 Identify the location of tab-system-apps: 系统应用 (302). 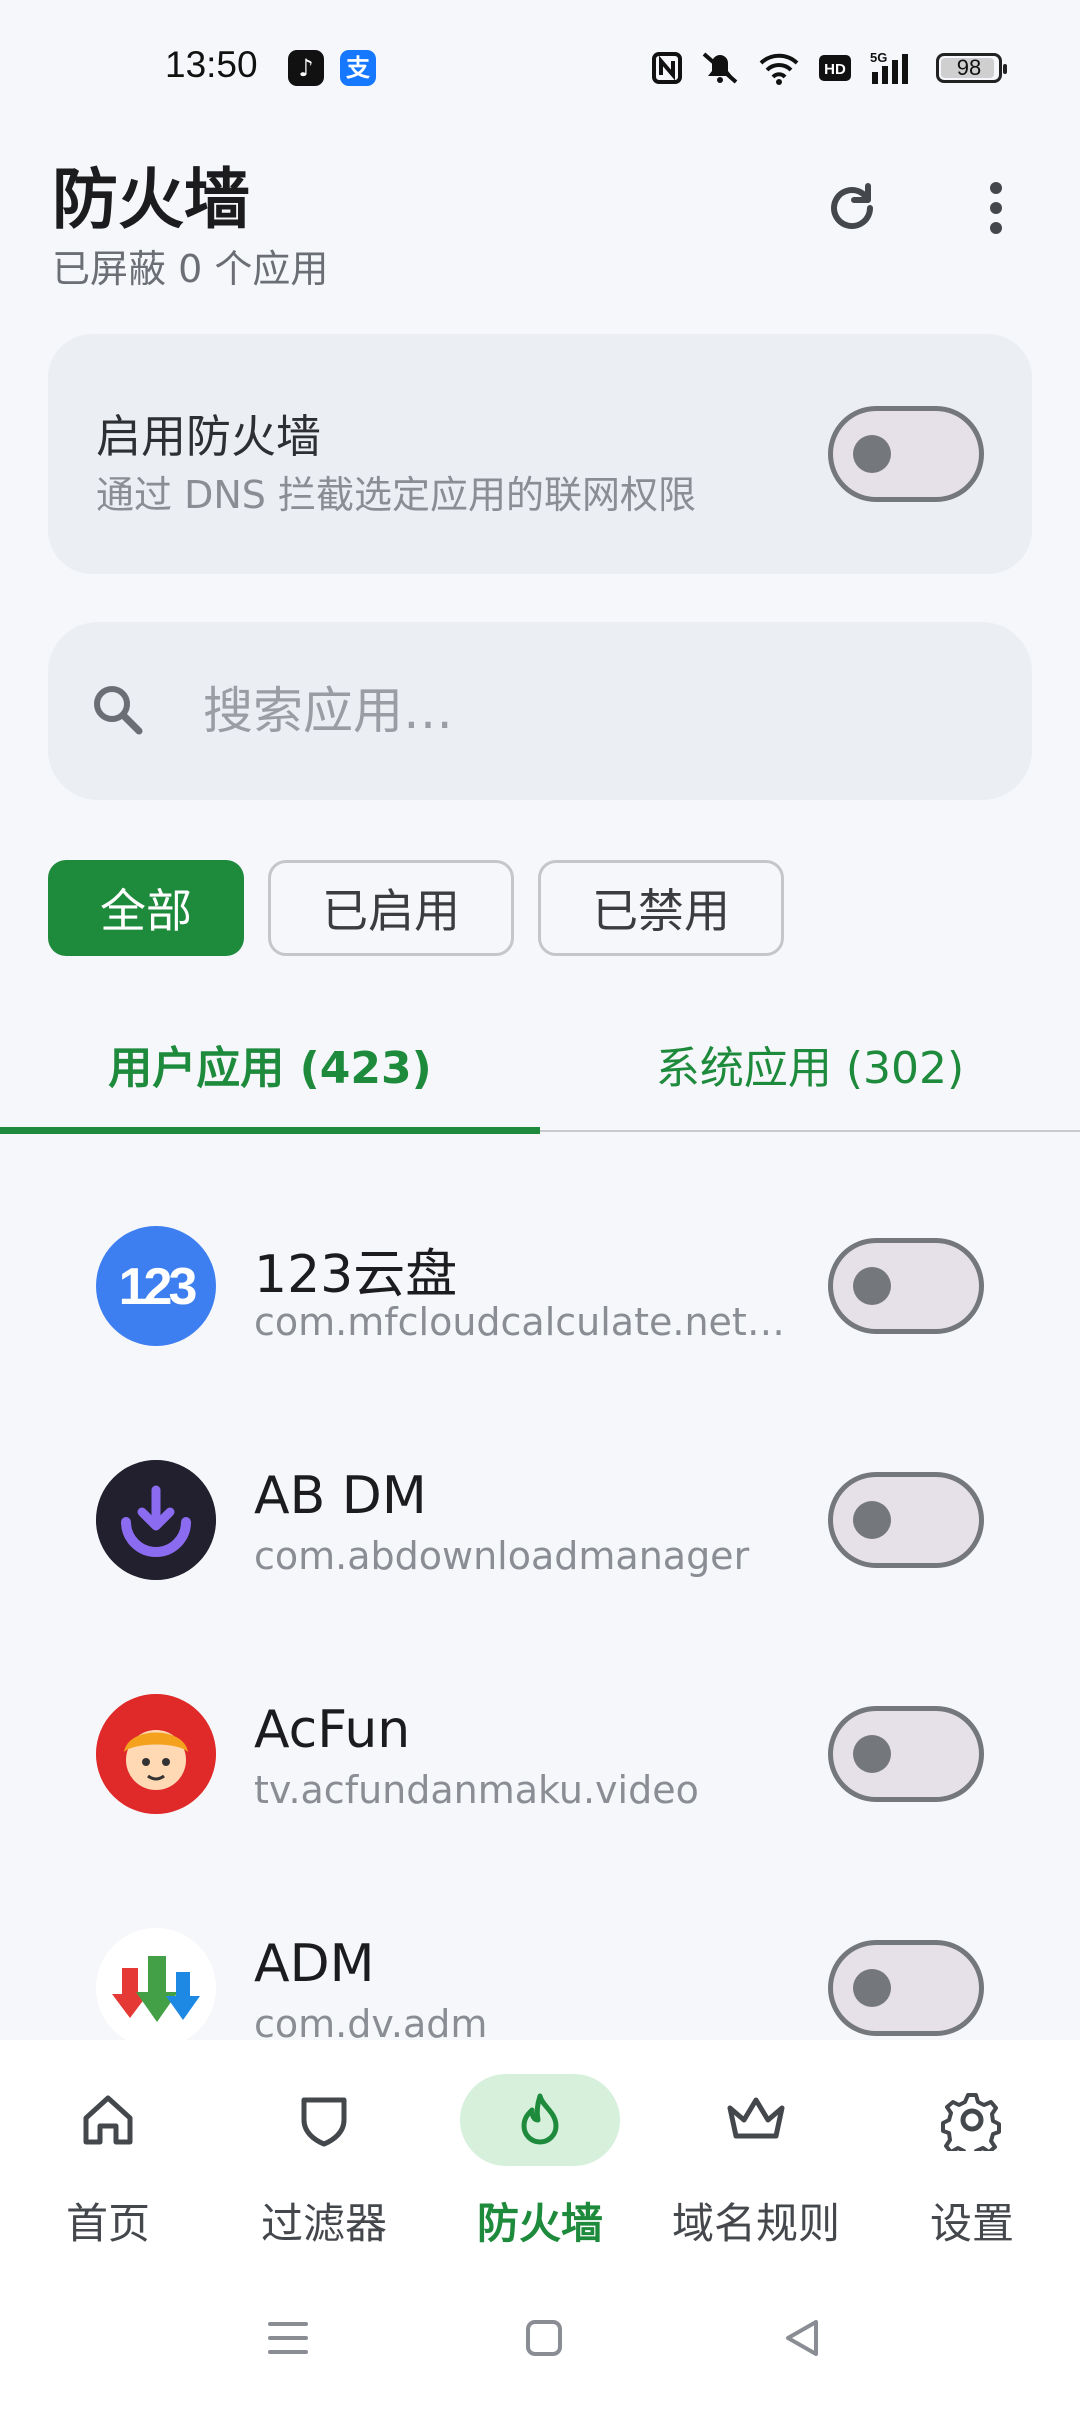
(810, 1082).